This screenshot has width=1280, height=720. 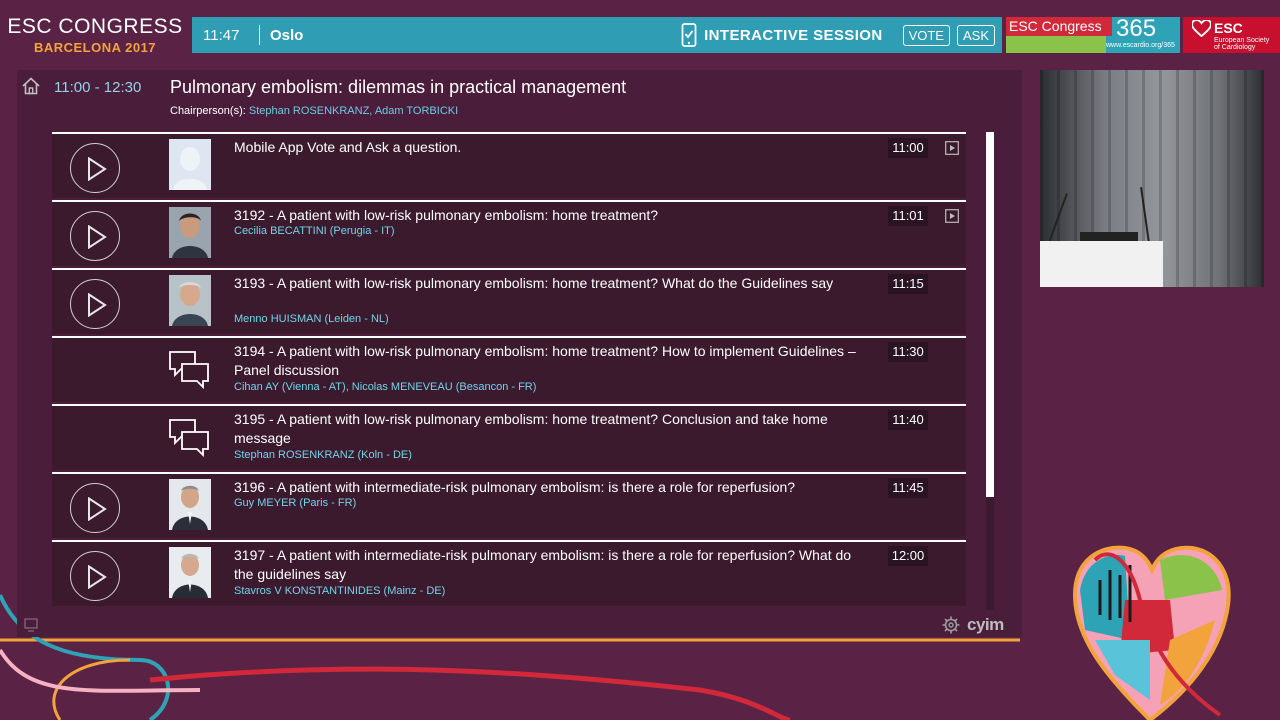 I want to click on screen-icon, so click(x=31, y=625).